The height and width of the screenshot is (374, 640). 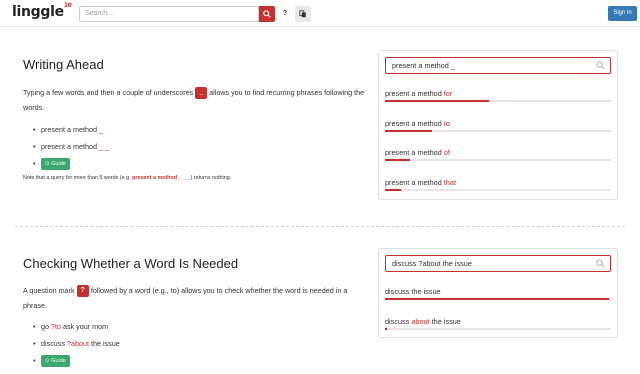 What do you see at coordinates (320, 13) in the screenshot?
I see `top-bar: linggle10 Search... ? Sign in` at bounding box center [320, 13].